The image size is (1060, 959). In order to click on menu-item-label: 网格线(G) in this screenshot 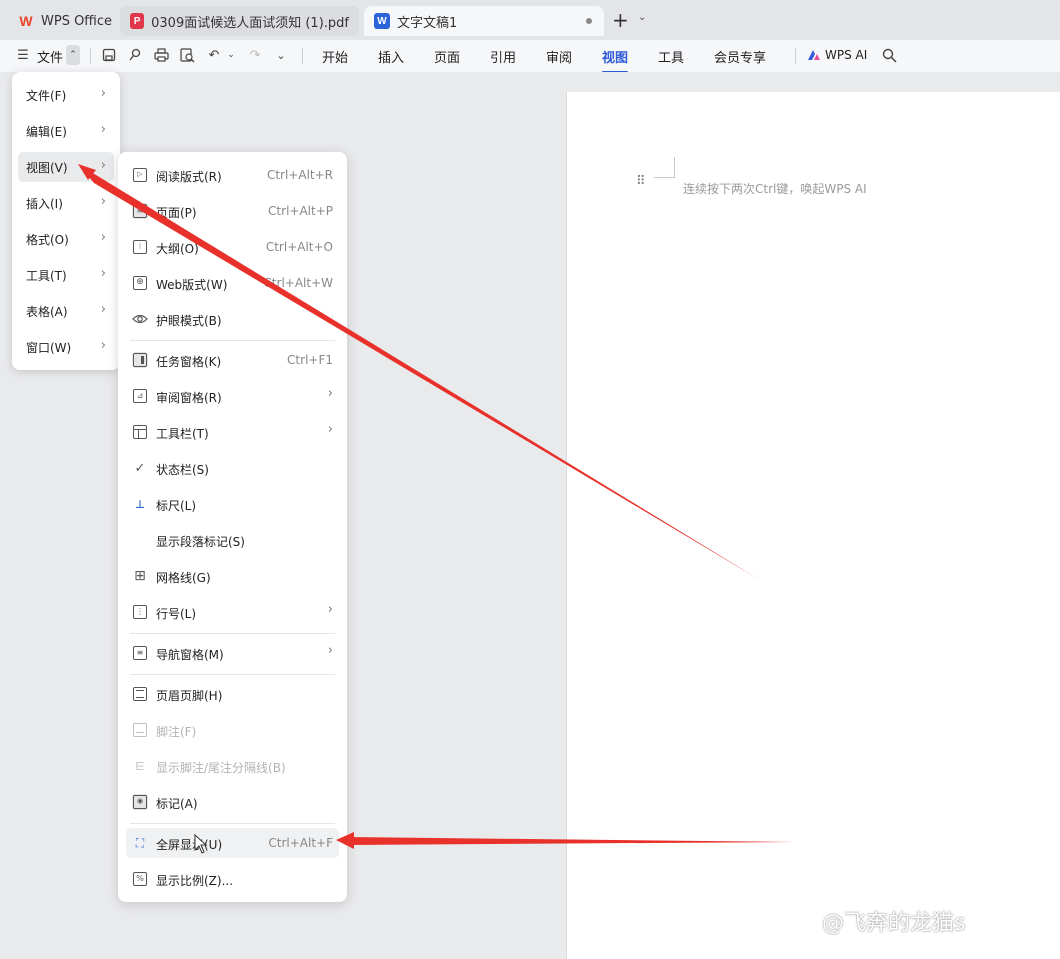, I will do `click(183, 578)`.